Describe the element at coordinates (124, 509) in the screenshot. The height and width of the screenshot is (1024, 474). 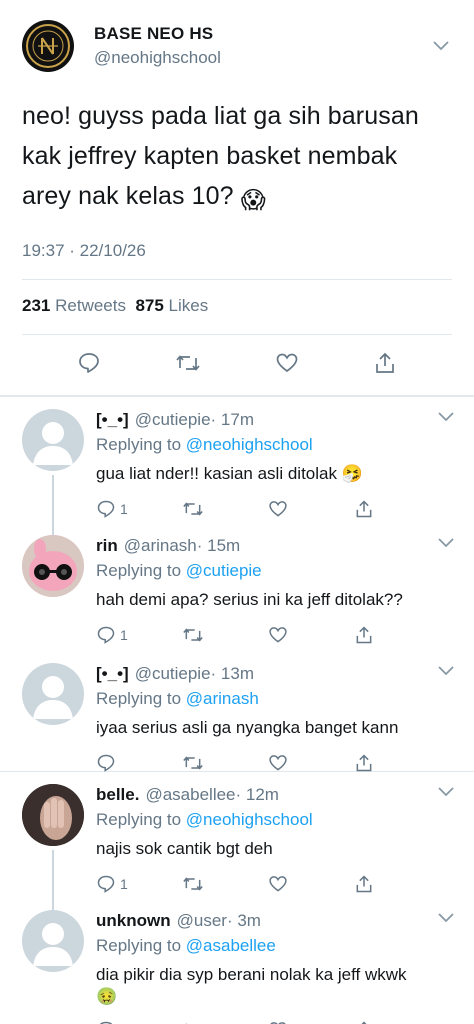
I see `reply-count: 1` at that location.